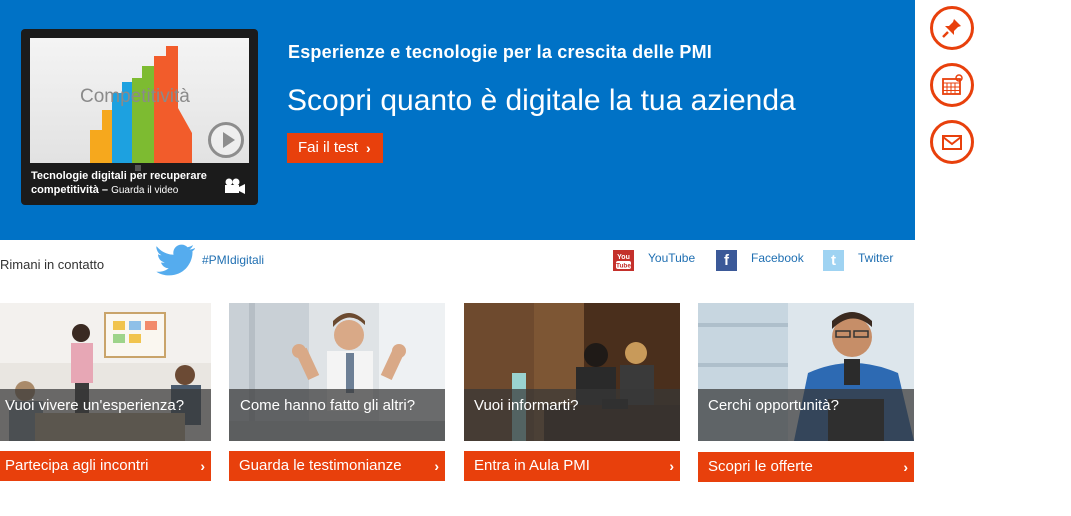  I want to click on play-icon, so click(226, 140).